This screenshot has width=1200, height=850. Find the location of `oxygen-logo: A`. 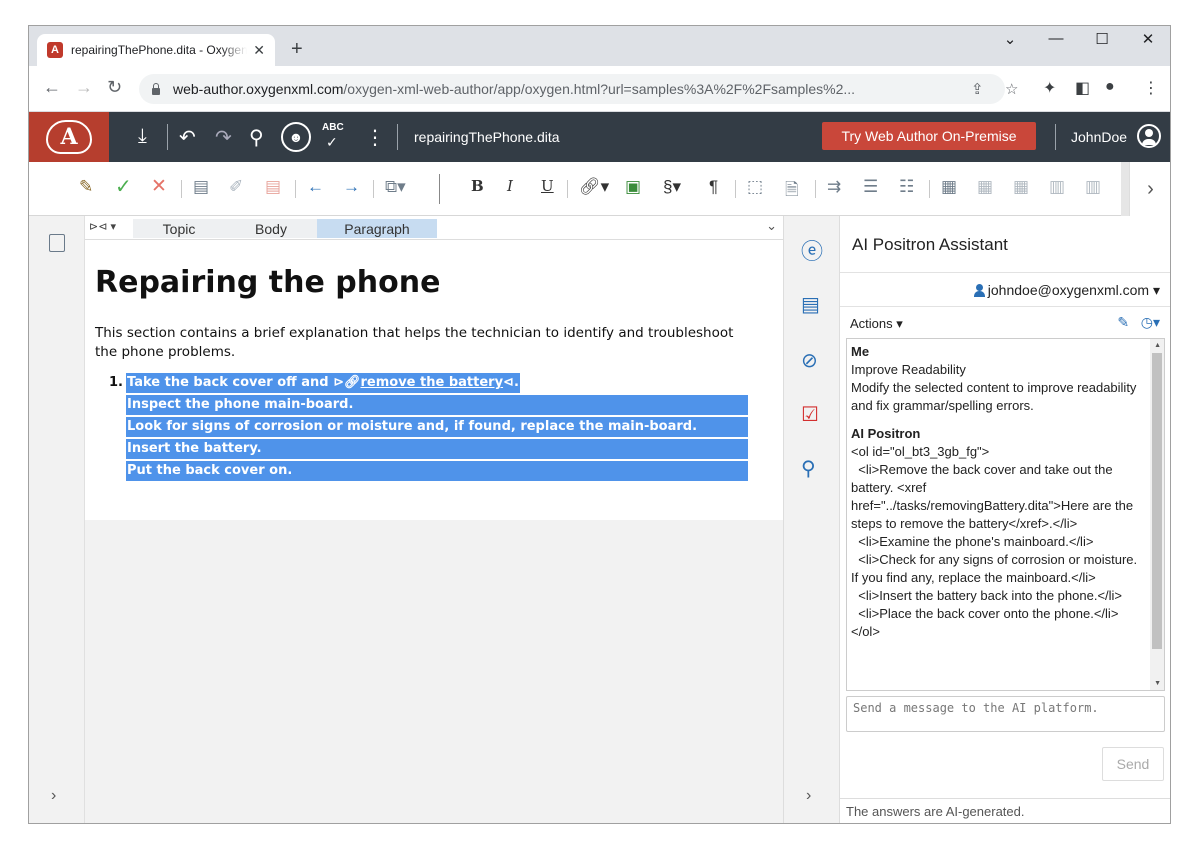

oxygen-logo: A is located at coordinates (69, 137).